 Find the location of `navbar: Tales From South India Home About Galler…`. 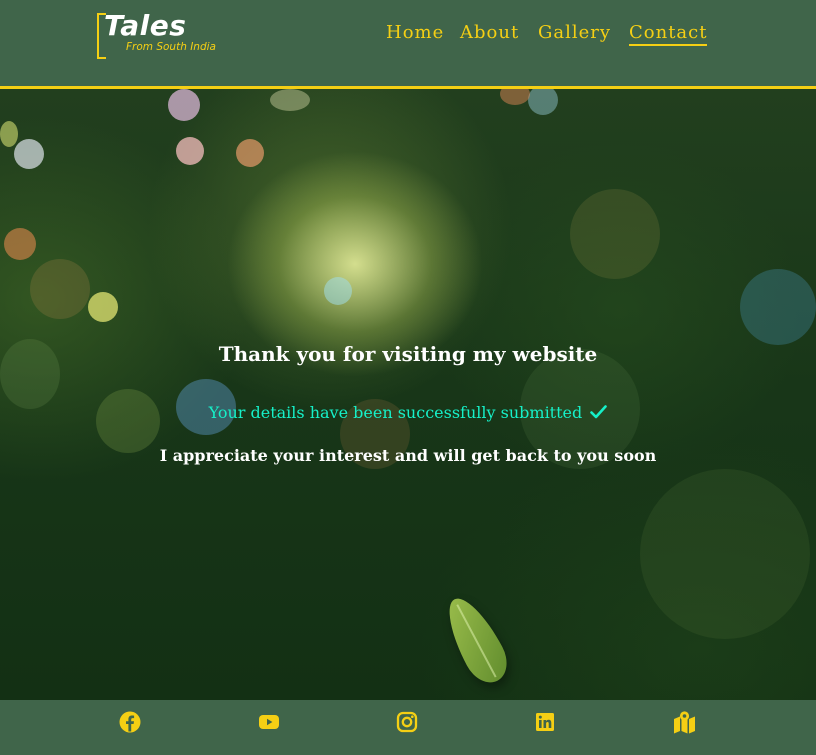

navbar: Tales From South India Home About Galler… is located at coordinates (408, 44).